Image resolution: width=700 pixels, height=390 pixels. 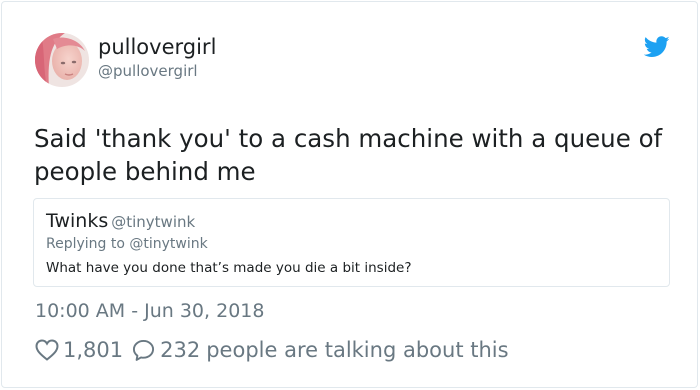 What do you see at coordinates (180, 350) in the screenshot?
I see `reply-count: 232` at bounding box center [180, 350].